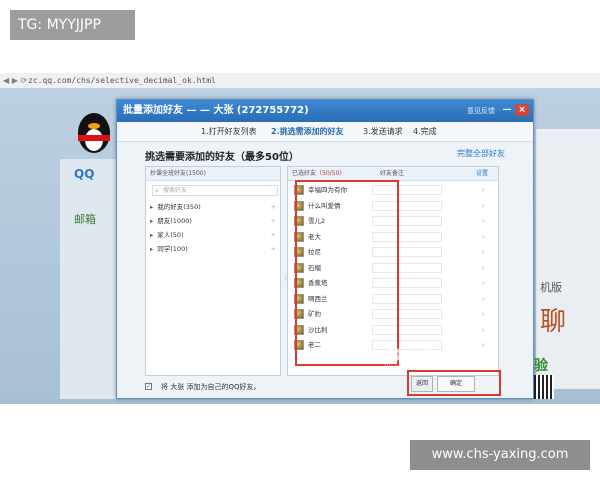  I want to click on dialog-title-bar: 批量添加好友 — — 大张 (272755772) 意见反馈 — ×, so click(325, 111).